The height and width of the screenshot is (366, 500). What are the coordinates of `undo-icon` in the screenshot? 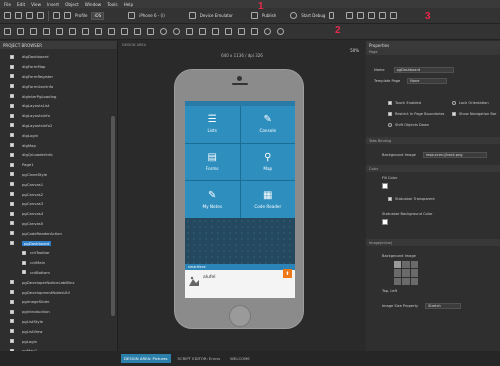 It's located at (56, 15).